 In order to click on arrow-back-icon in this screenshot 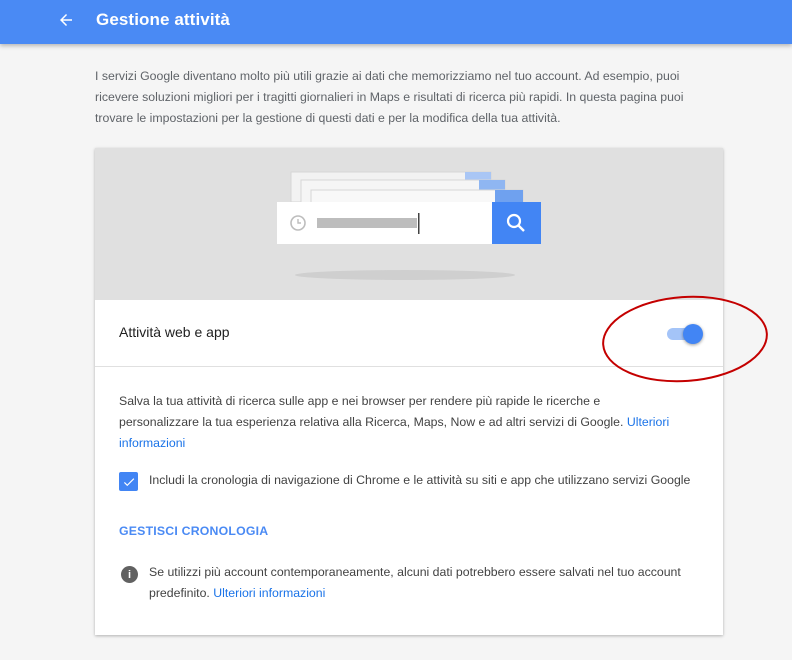, I will do `click(66, 20)`.